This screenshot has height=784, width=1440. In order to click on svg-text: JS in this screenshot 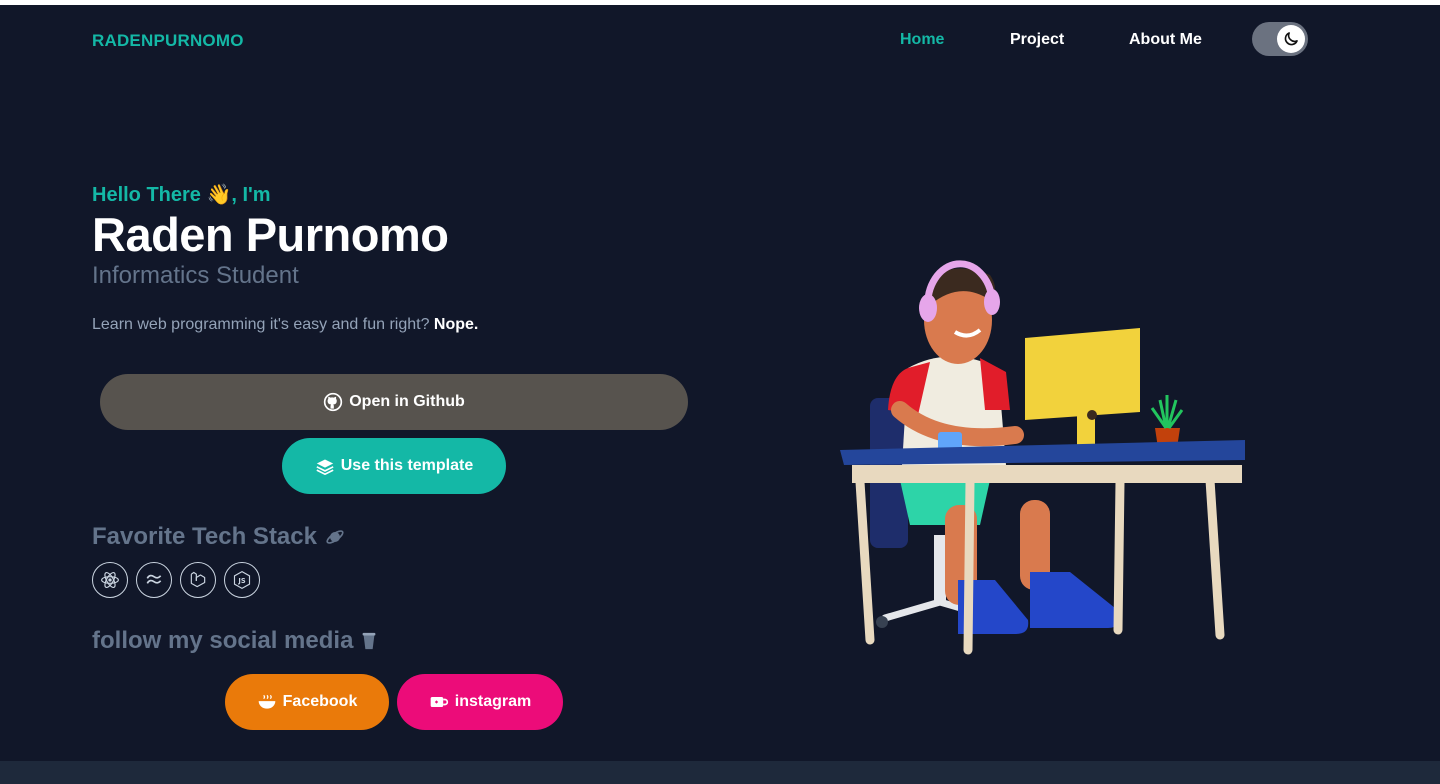, I will do `click(241, 581)`.